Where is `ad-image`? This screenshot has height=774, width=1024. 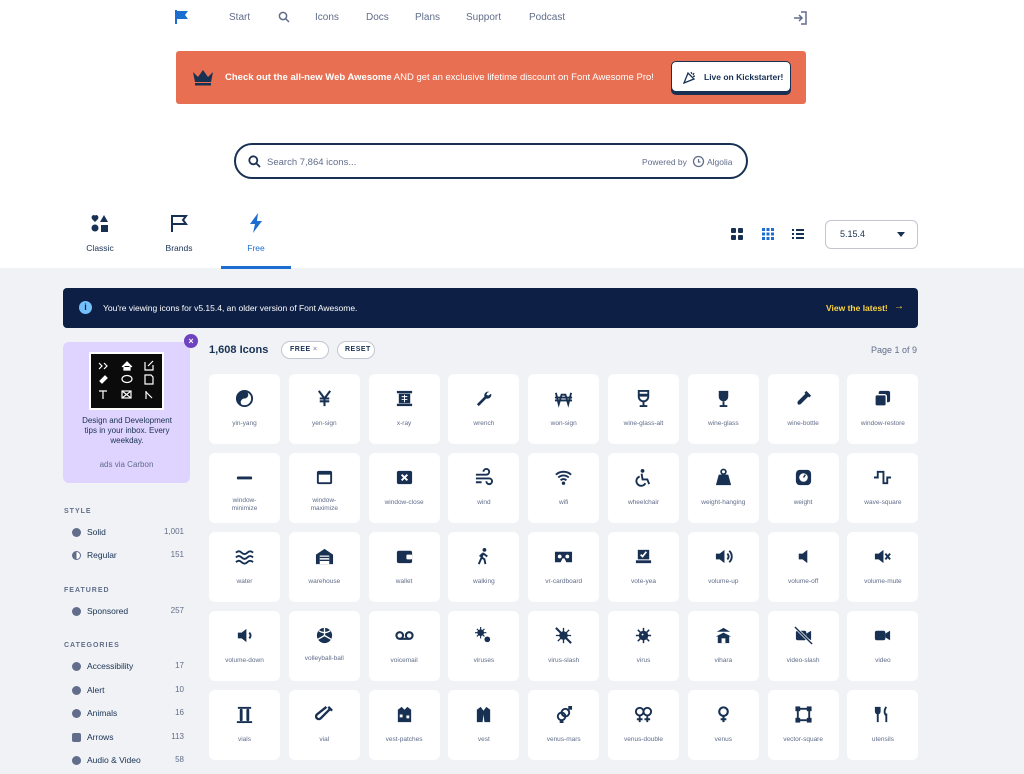
ad-image is located at coordinates (126, 381).